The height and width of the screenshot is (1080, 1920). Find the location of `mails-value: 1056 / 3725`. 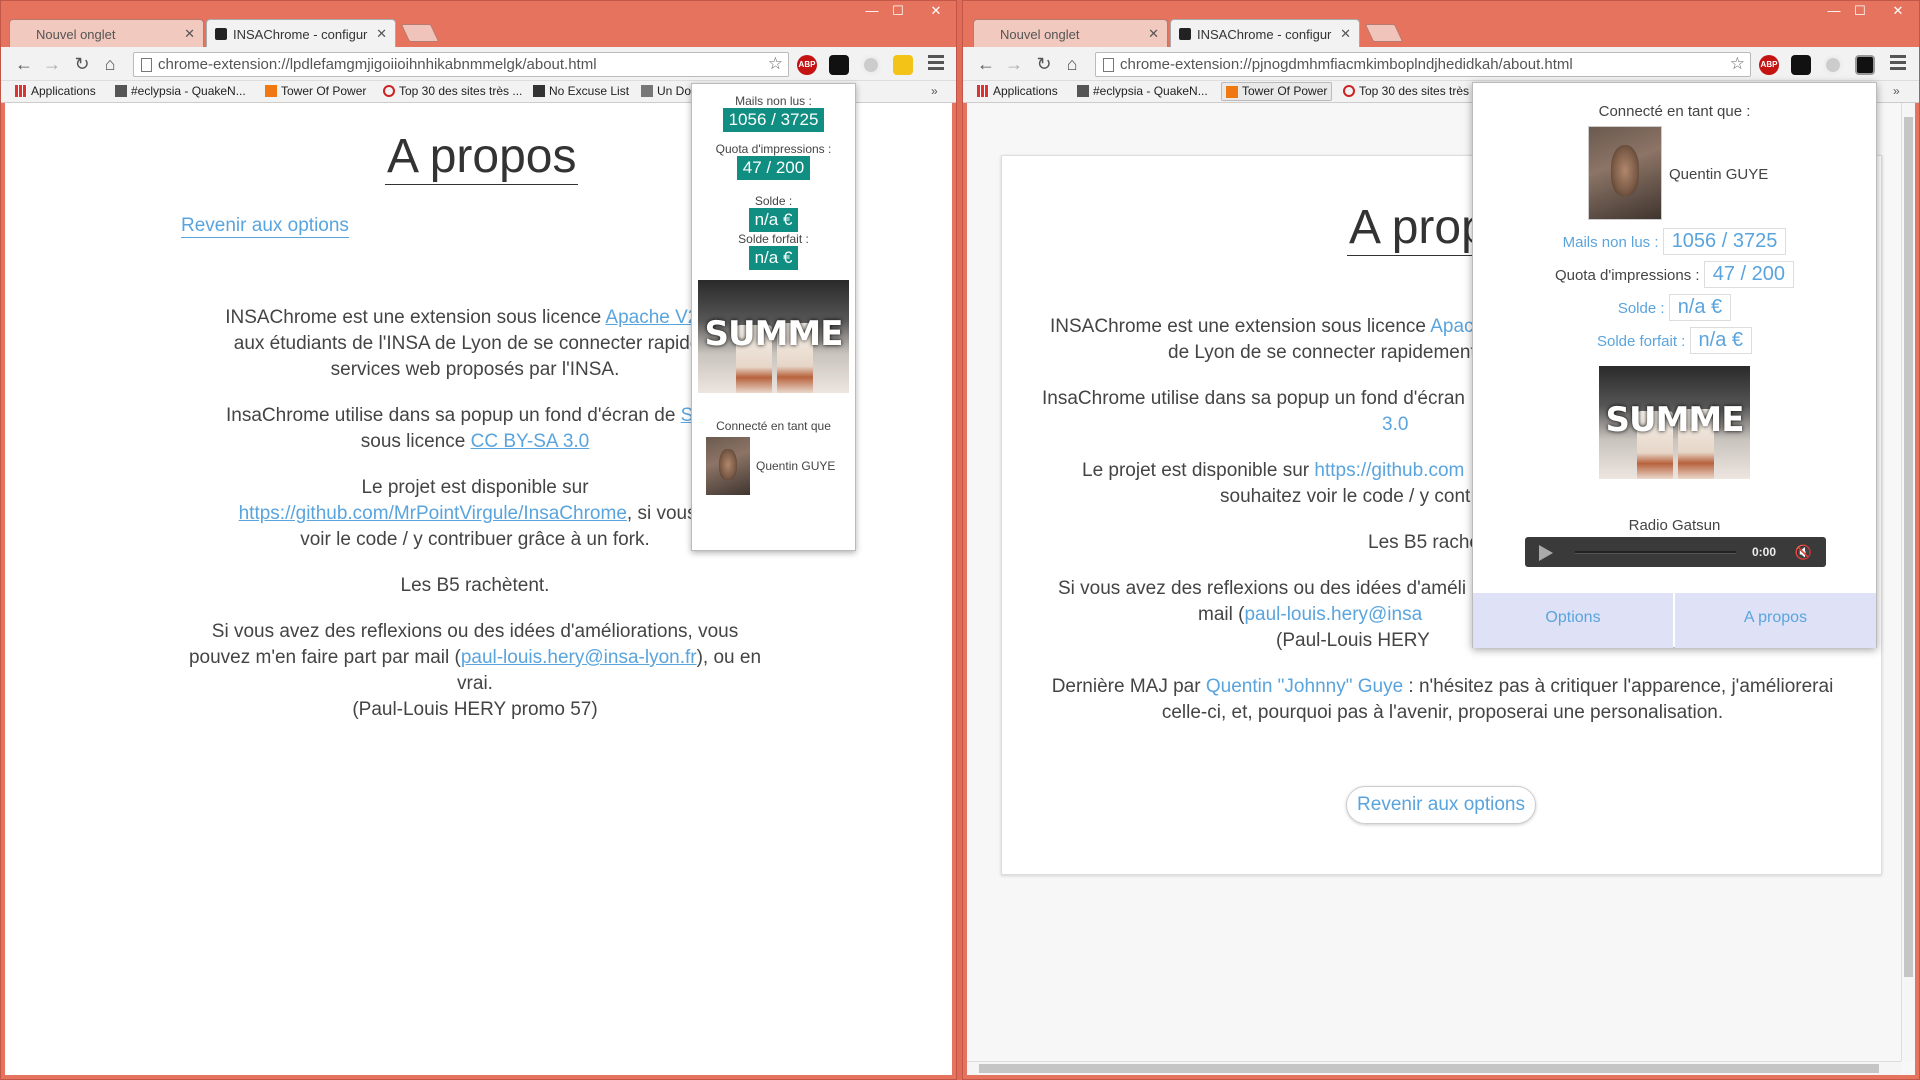

mails-value: 1056 / 3725 is located at coordinates (1724, 241).